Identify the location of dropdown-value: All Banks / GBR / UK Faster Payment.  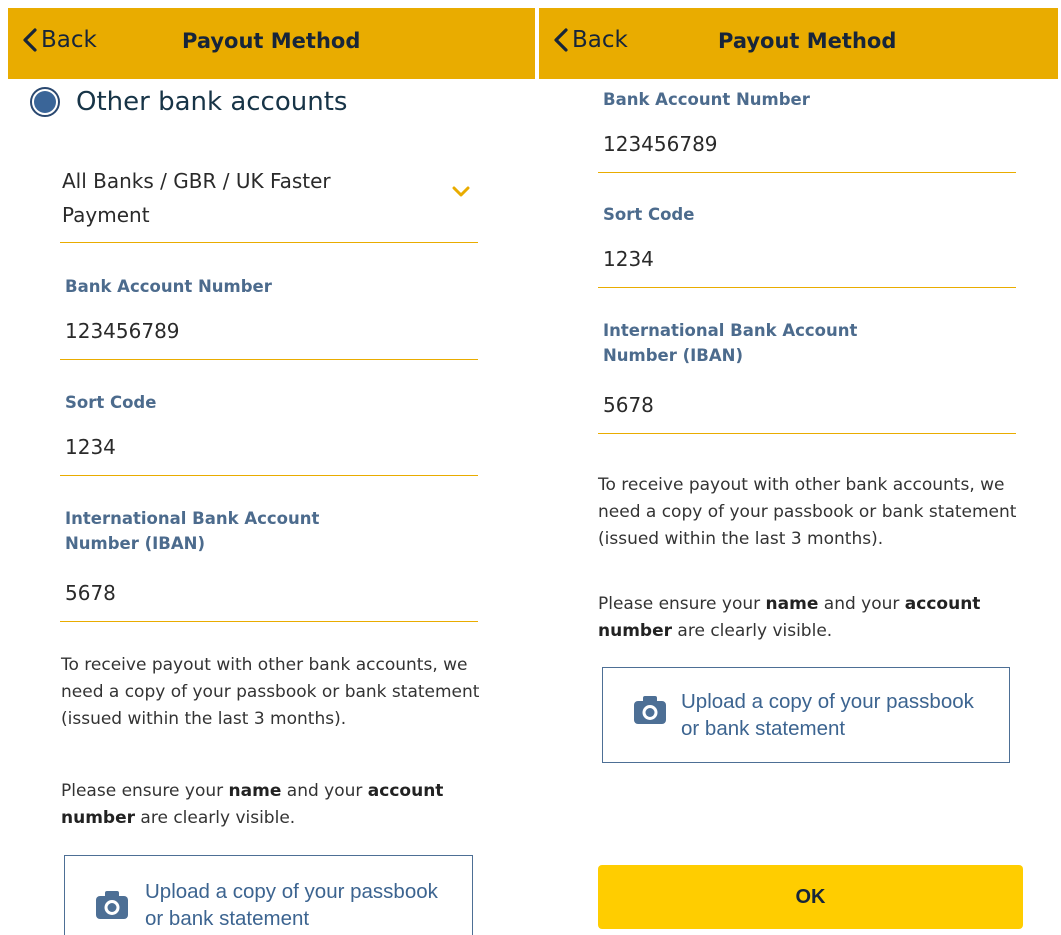
(196, 198).